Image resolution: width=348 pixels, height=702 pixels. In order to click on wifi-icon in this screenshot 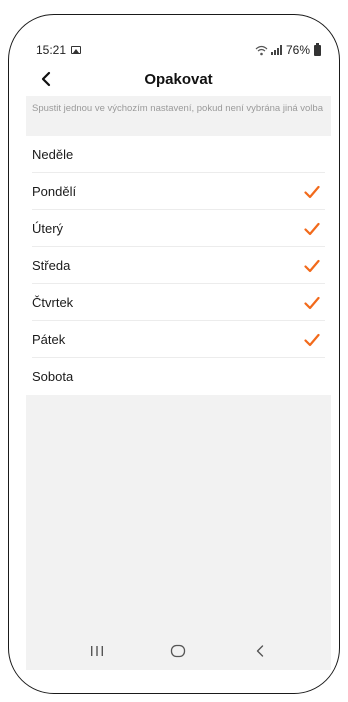, I will do `click(261, 50)`.